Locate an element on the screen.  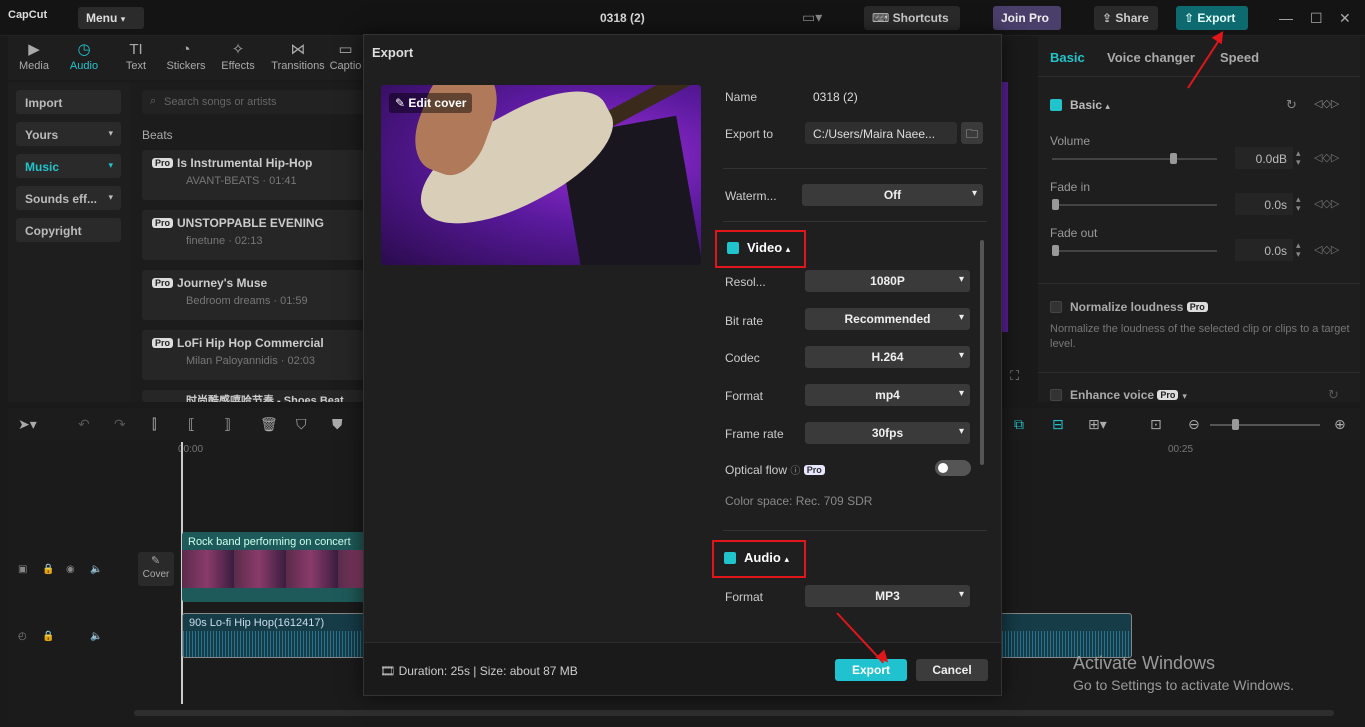
list-item: 时尚酷感嘻哈节奏 - Shoes Beat is located at coordinates (253, 396).